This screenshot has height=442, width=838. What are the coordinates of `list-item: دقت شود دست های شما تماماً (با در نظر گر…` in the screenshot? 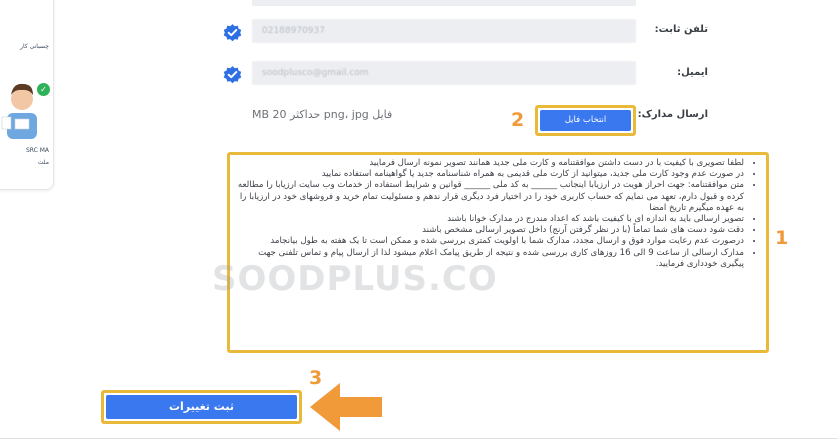 It's located at (490, 230).